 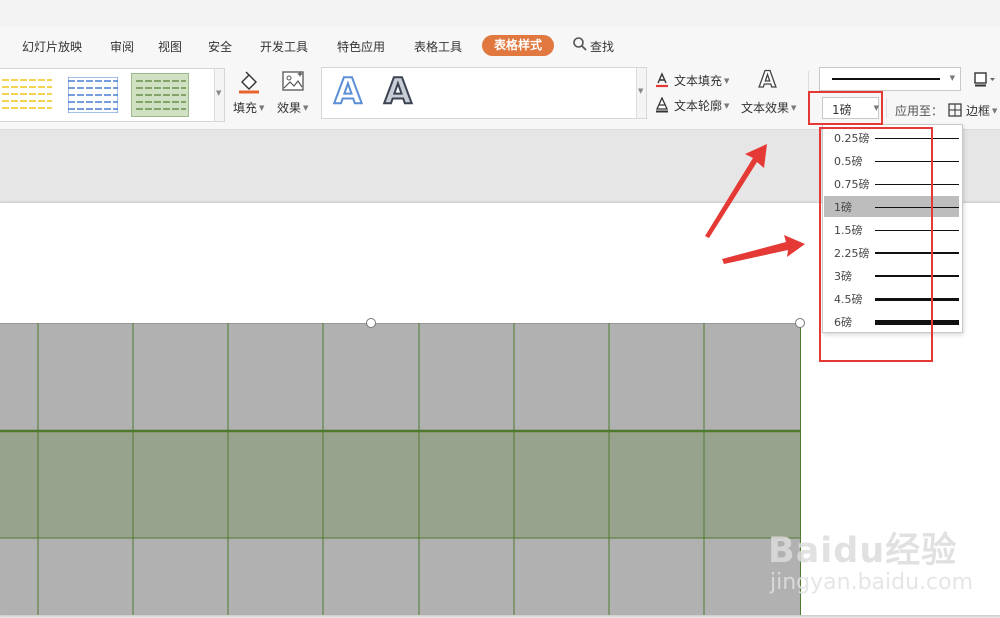 I want to click on text-outline-button: 文本轮廓 ▼, so click(x=701, y=105).